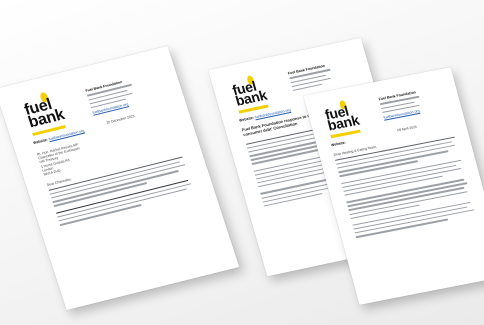 This screenshot has width=484, height=325. What do you see at coordinates (120, 119) in the screenshot?
I see `letter-date: 20 December 2023` at bounding box center [120, 119].